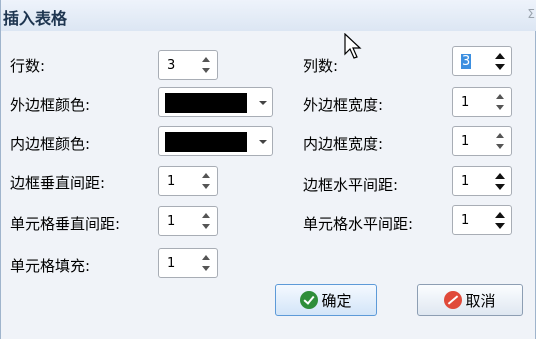 The width and height of the screenshot is (536, 339). What do you see at coordinates (531, 14) in the screenshot?
I see `close-icon: Σ` at bounding box center [531, 14].